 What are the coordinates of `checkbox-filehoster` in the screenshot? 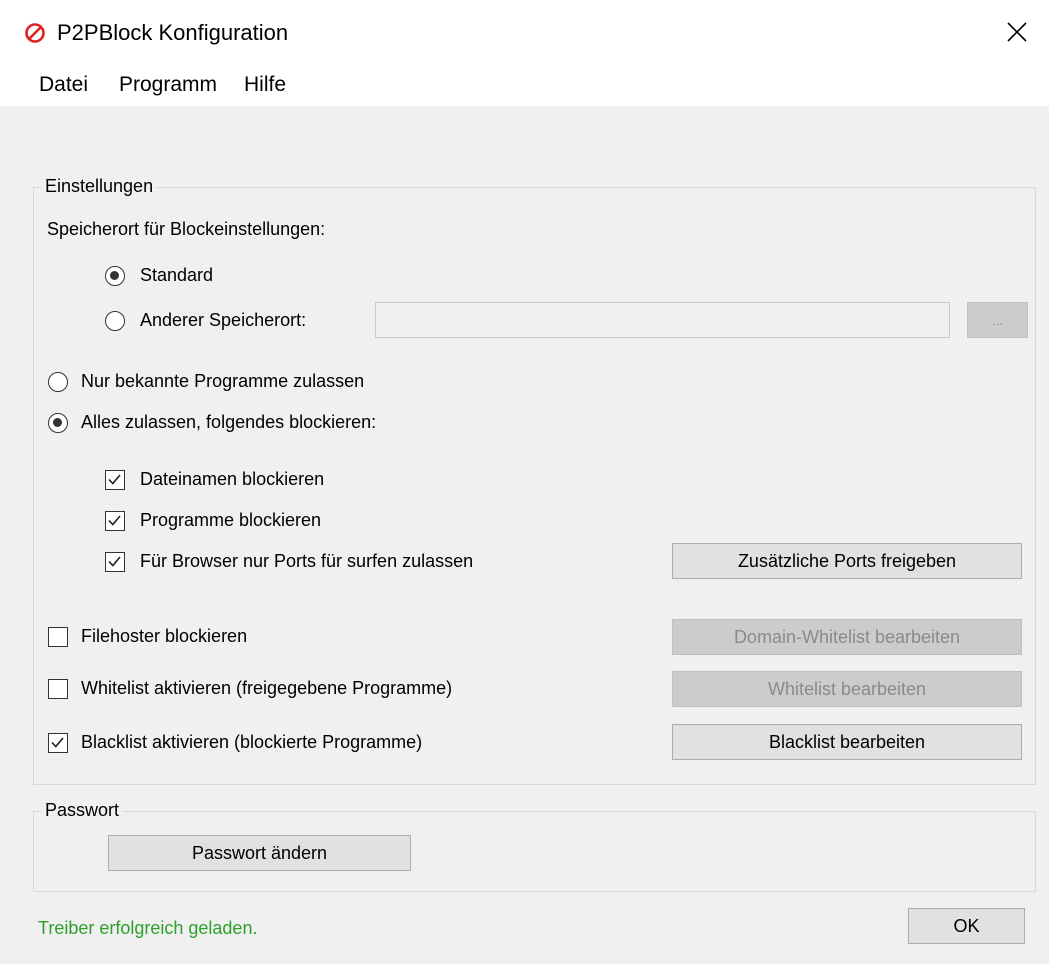 It's located at (58, 637).